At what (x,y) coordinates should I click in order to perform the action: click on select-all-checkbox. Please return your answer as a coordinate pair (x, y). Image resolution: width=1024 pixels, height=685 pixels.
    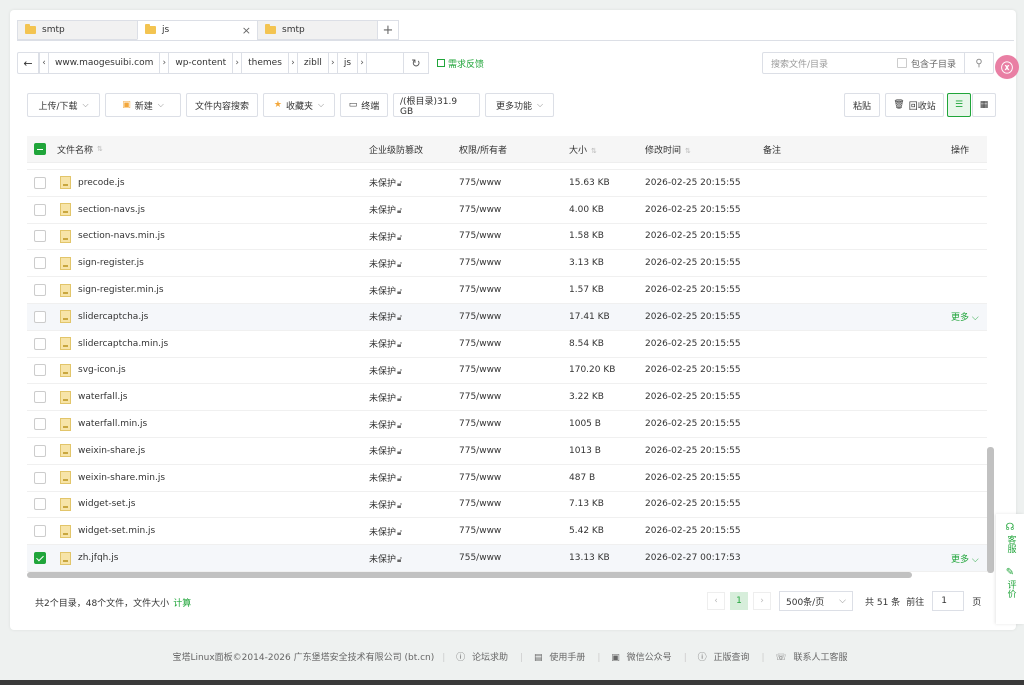
    Looking at the image, I should click on (40, 149).